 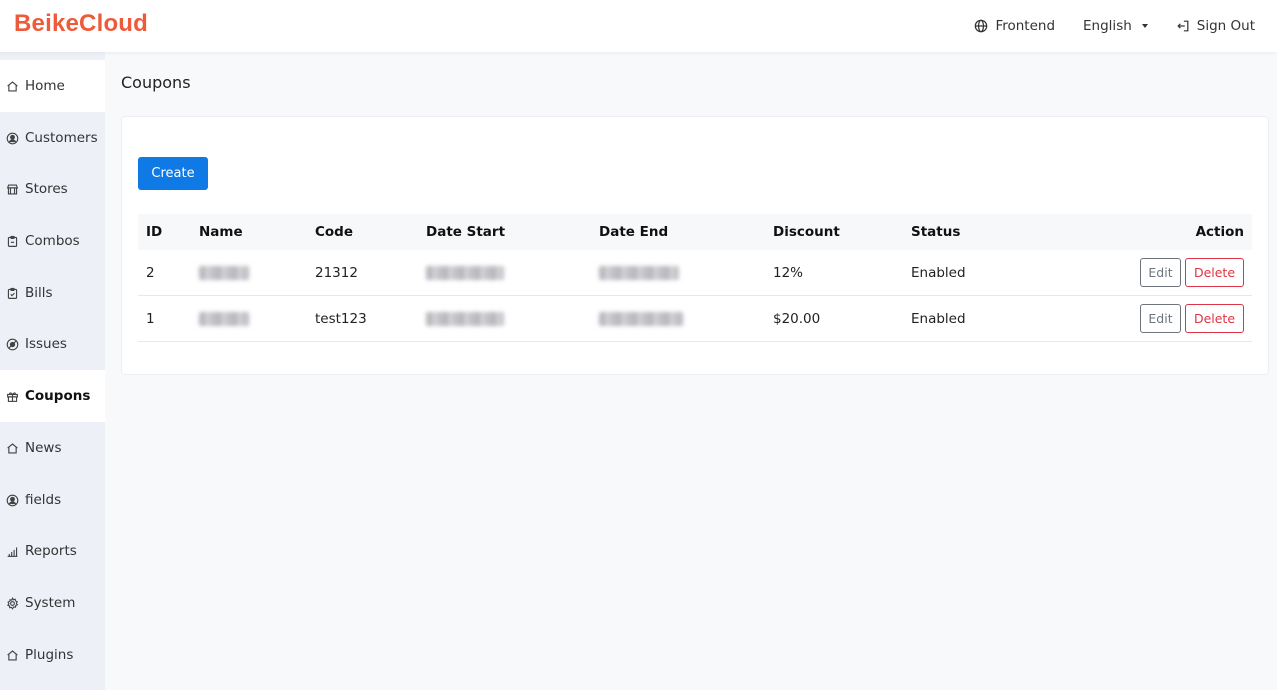 I want to click on sidebar-item-label: Reports, so click(x=51, y=551).